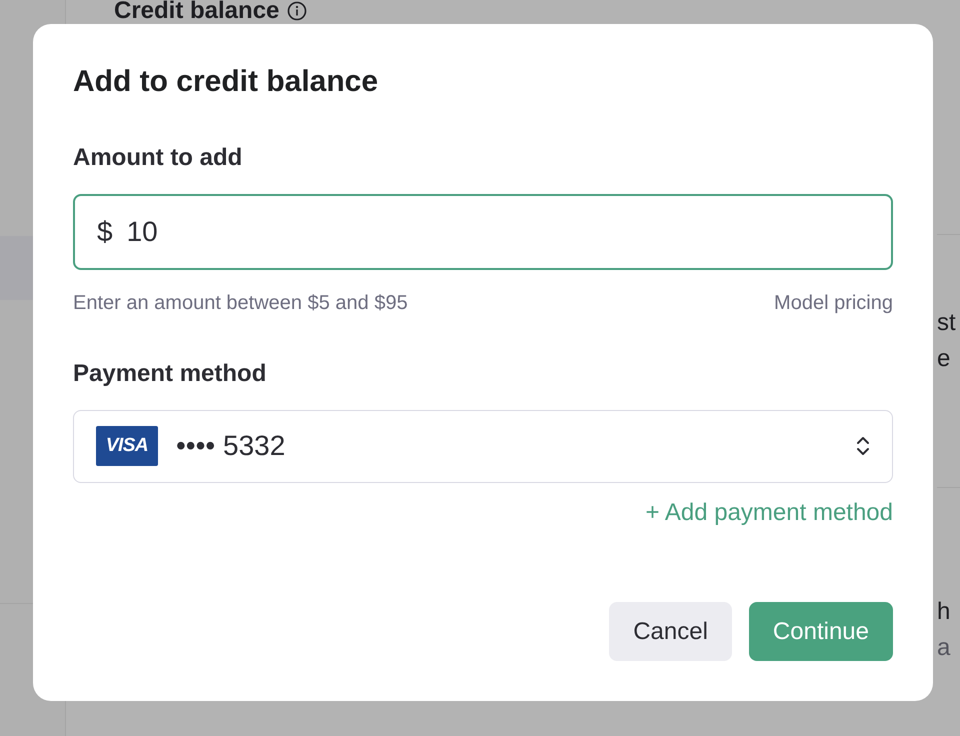 This screenshot has height=736, width=960. What do you see at coordinates (943, 359) in the screenshot?
I see `cut-off-text: e` at bounding box center [943, 359].